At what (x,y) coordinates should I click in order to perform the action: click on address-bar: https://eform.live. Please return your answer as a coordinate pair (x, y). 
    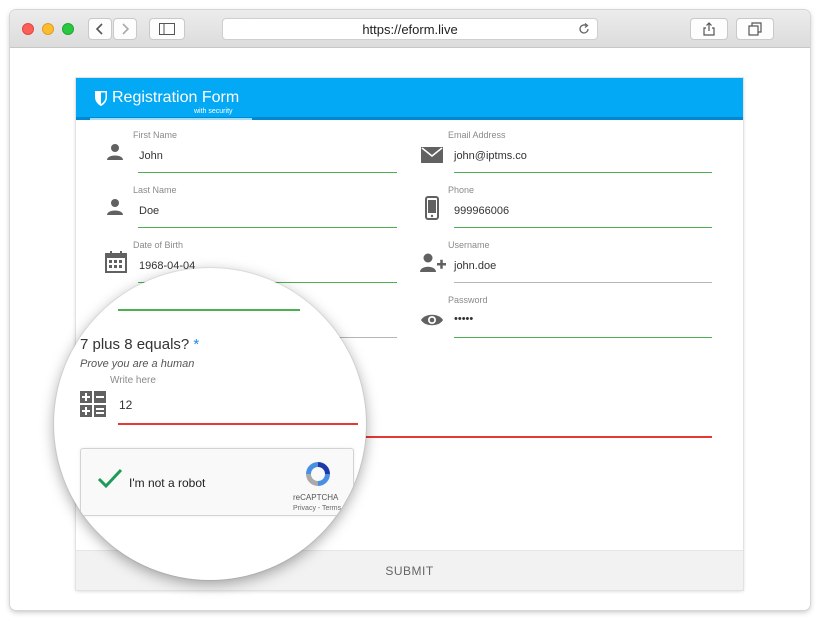
    Looking at the image, I should click on (410, 29).